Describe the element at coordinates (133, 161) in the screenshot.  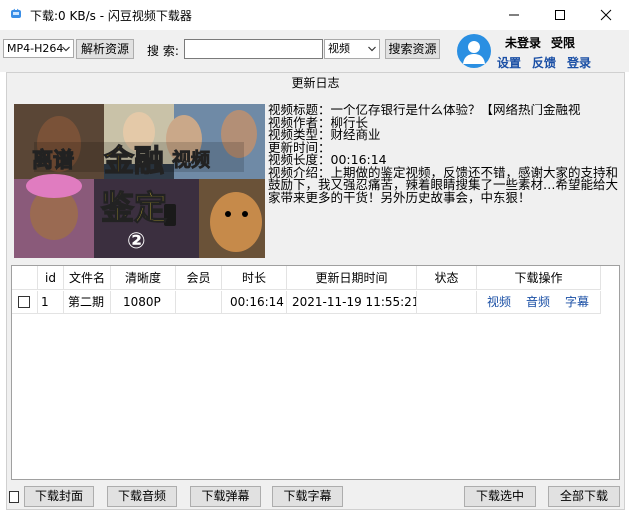
I see `thumb-caption-2: 金融` at that location.